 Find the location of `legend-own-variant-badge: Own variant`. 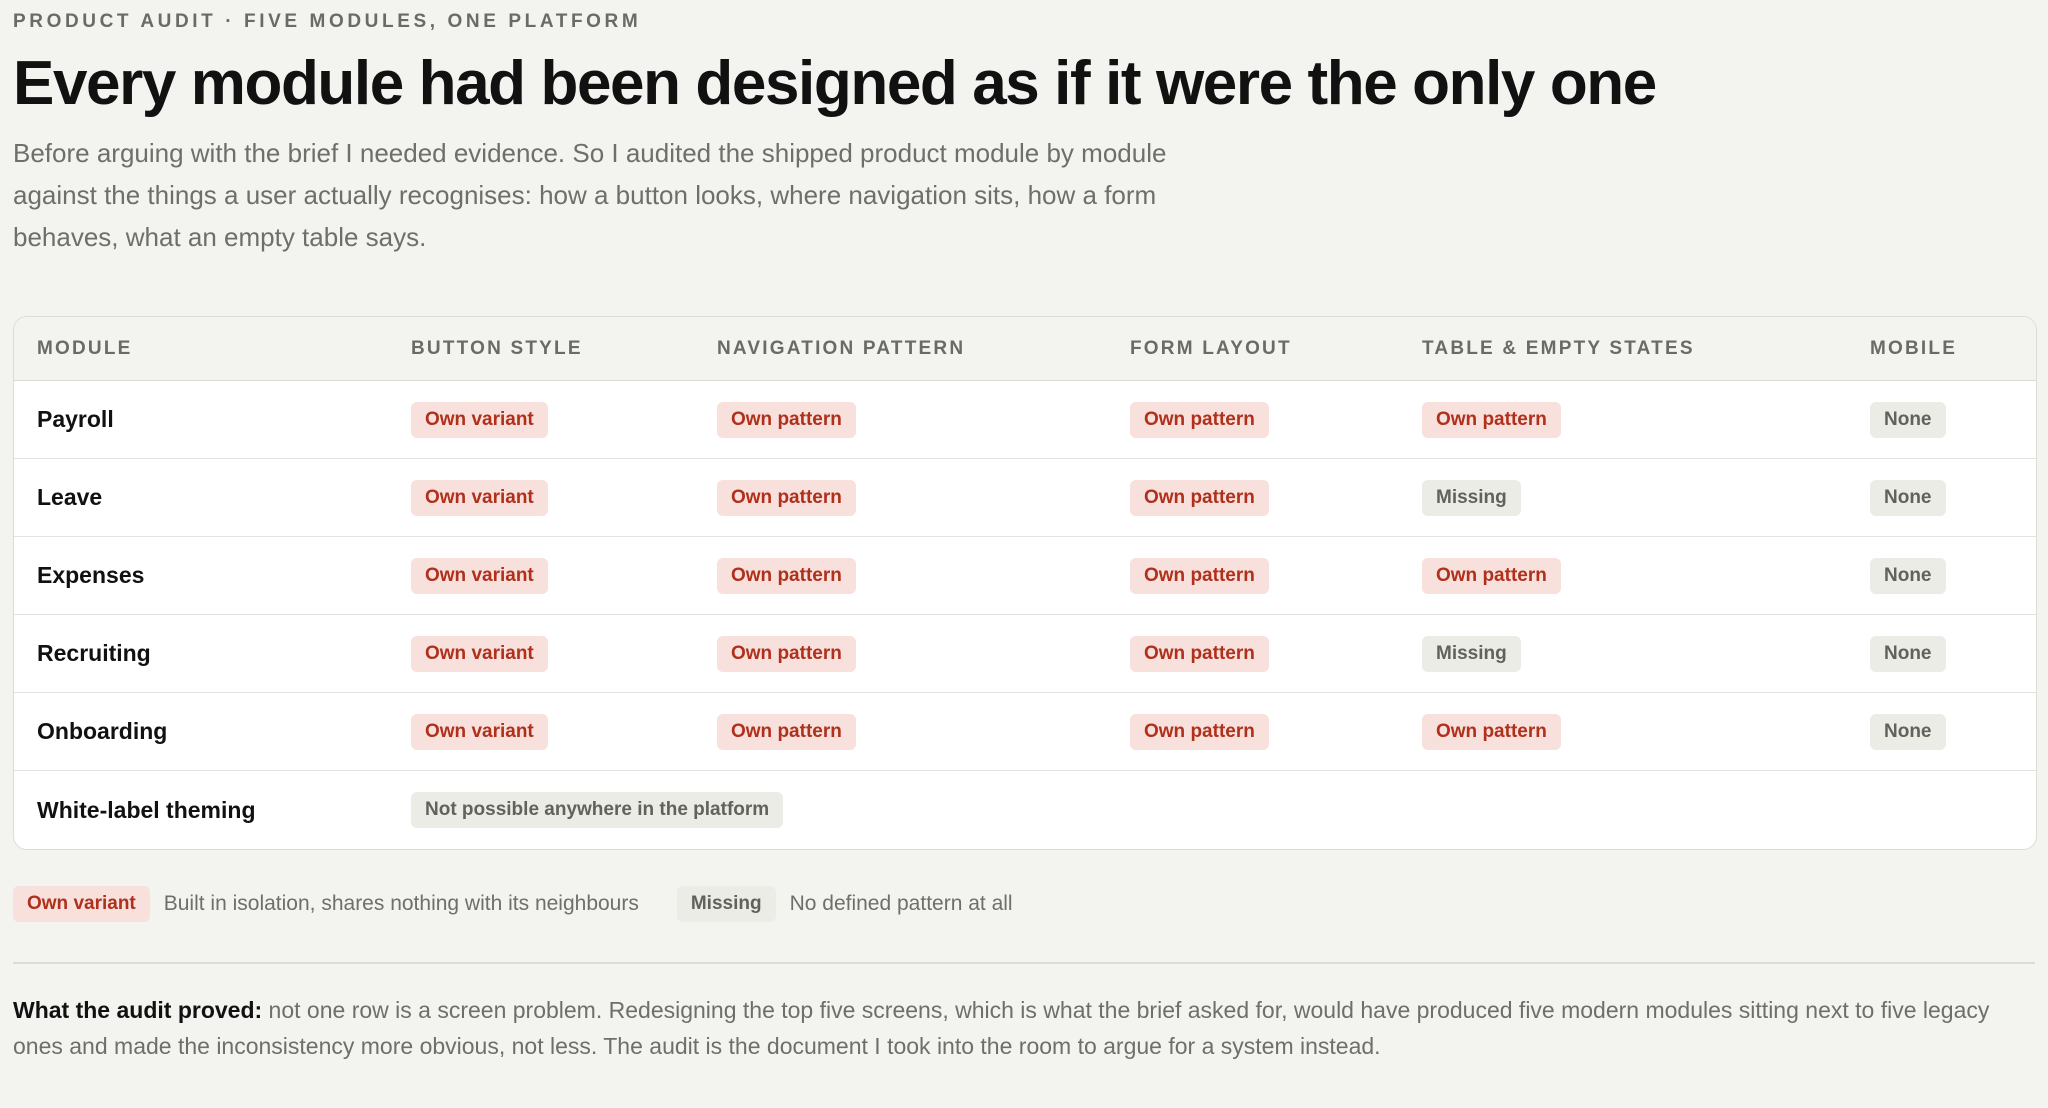

legend-own-variant-badge: Own variant is located at coordinates (81, 904).